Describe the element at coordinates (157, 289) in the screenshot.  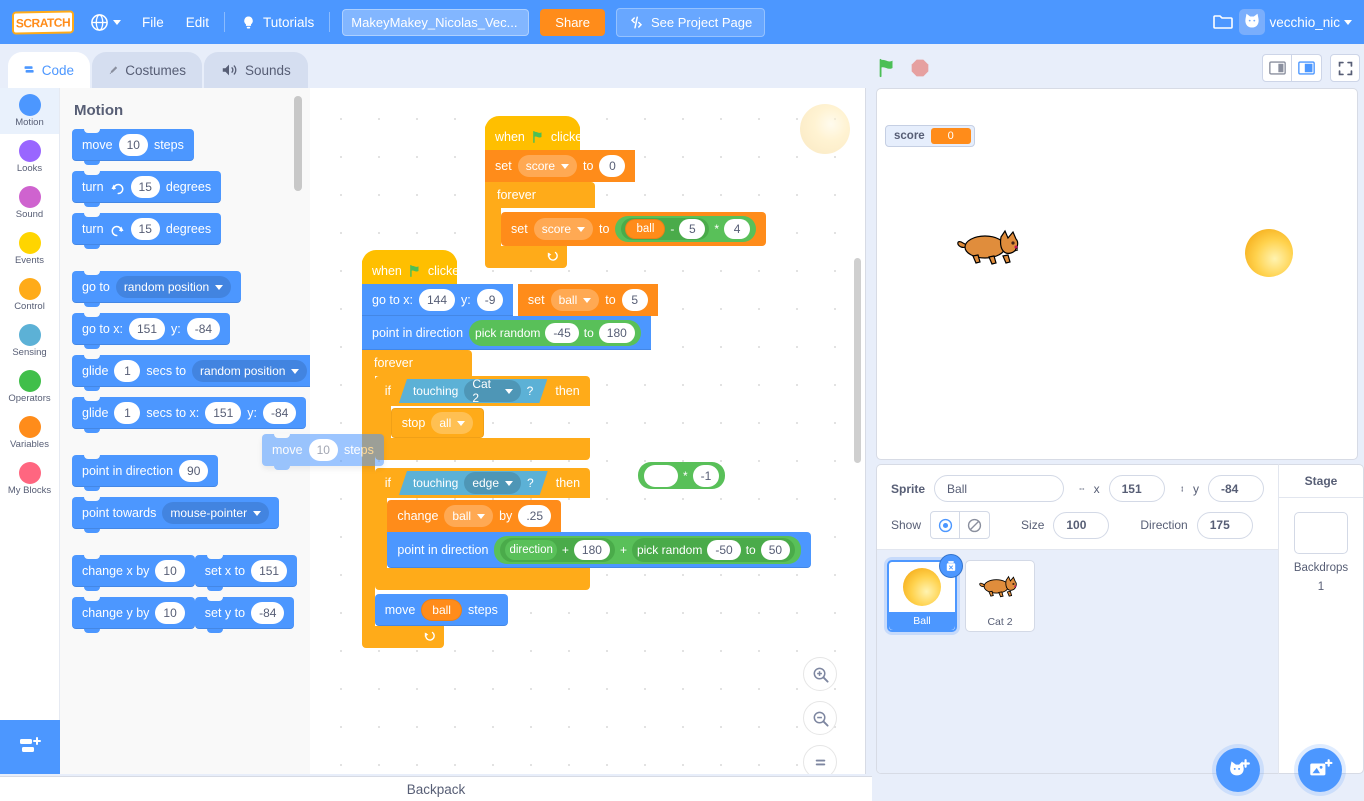
I see `palette-block-go-to: go to random position` at that location.